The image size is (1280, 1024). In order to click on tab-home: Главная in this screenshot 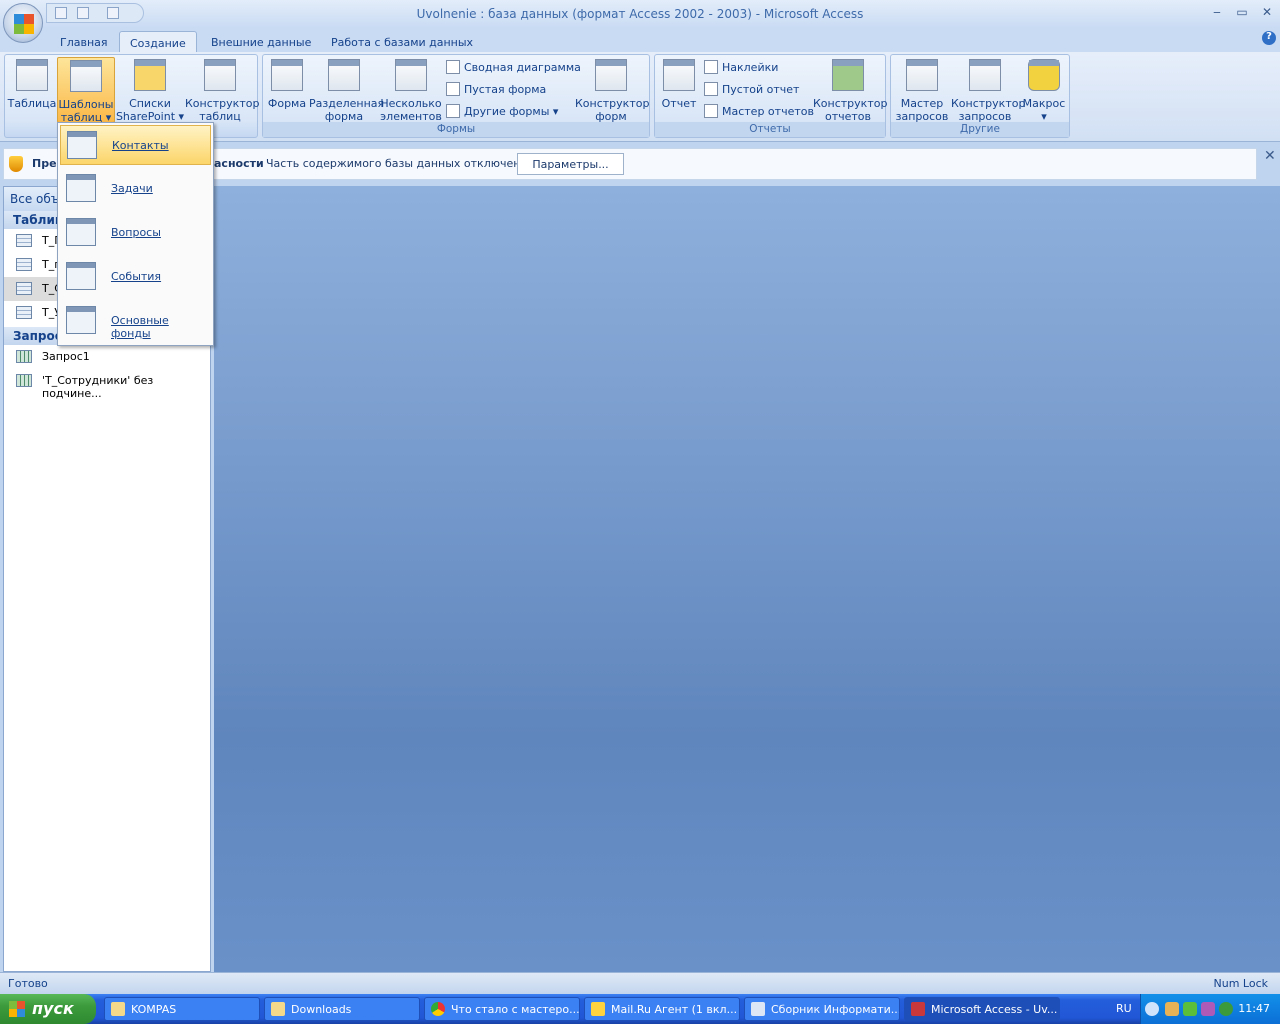, I will do `click(84, 41)`.